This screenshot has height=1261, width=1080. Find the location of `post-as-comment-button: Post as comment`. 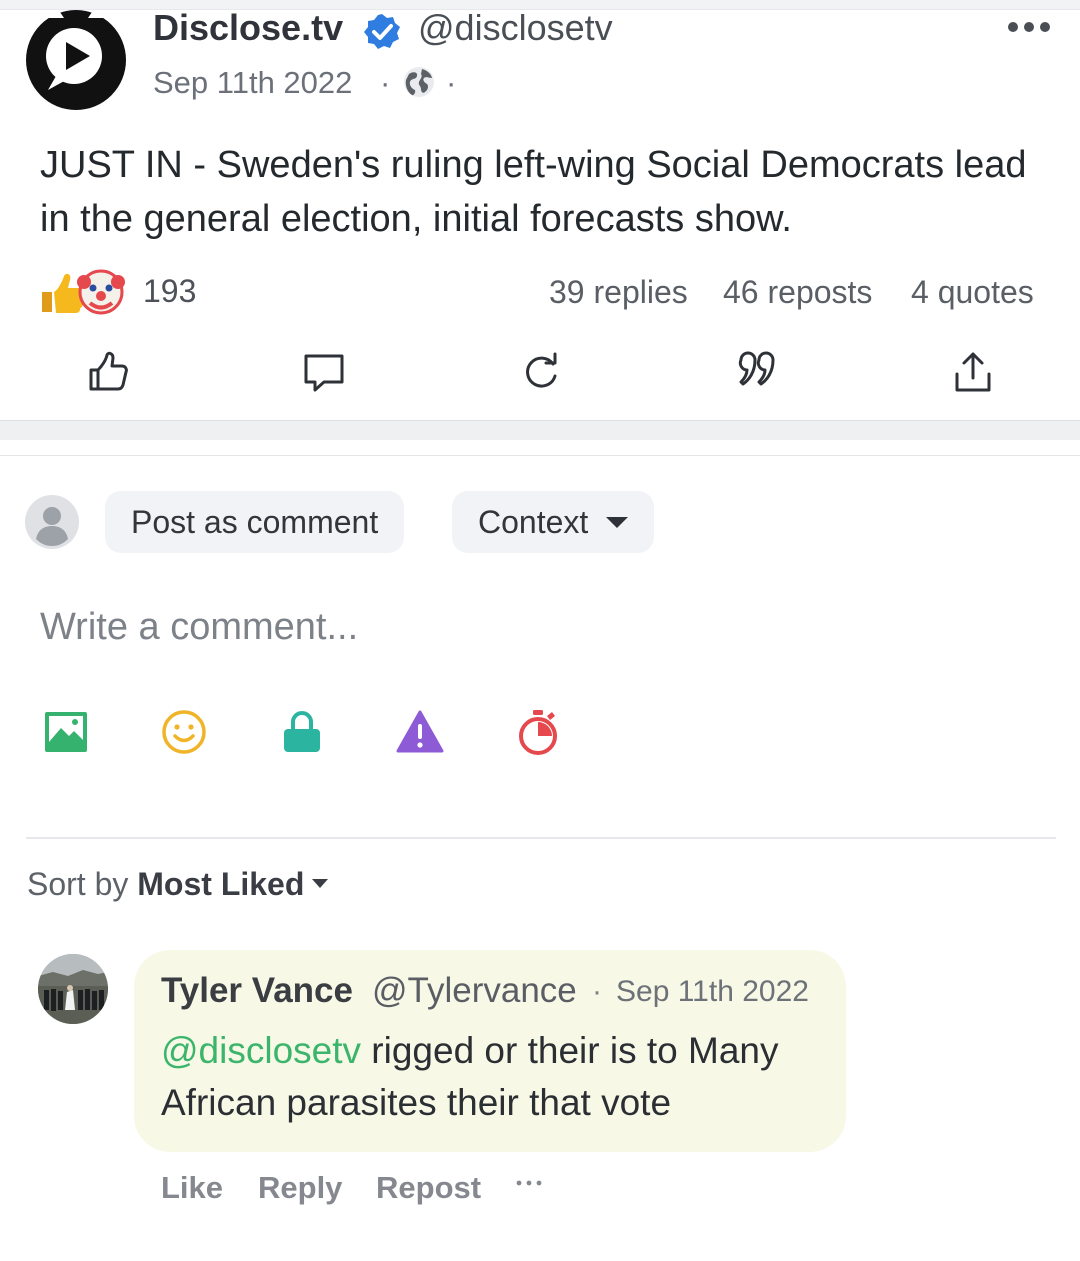

post-as-comment-button: Post as comment is located at coordinates (255, 522).